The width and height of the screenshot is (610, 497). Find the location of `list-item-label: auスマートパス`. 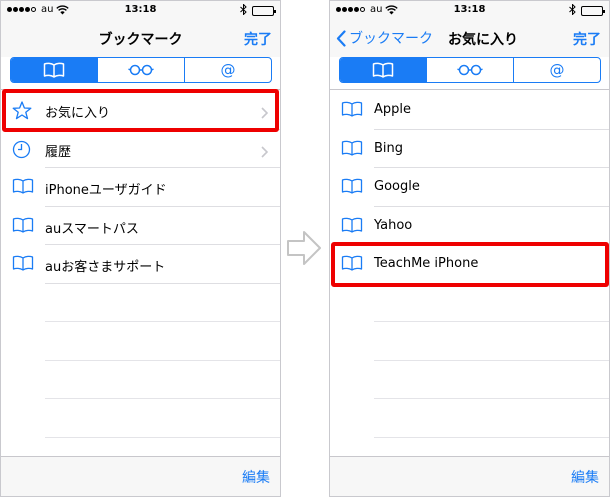

list-item-label: auスマートパス is located at coordinates (92, 229).